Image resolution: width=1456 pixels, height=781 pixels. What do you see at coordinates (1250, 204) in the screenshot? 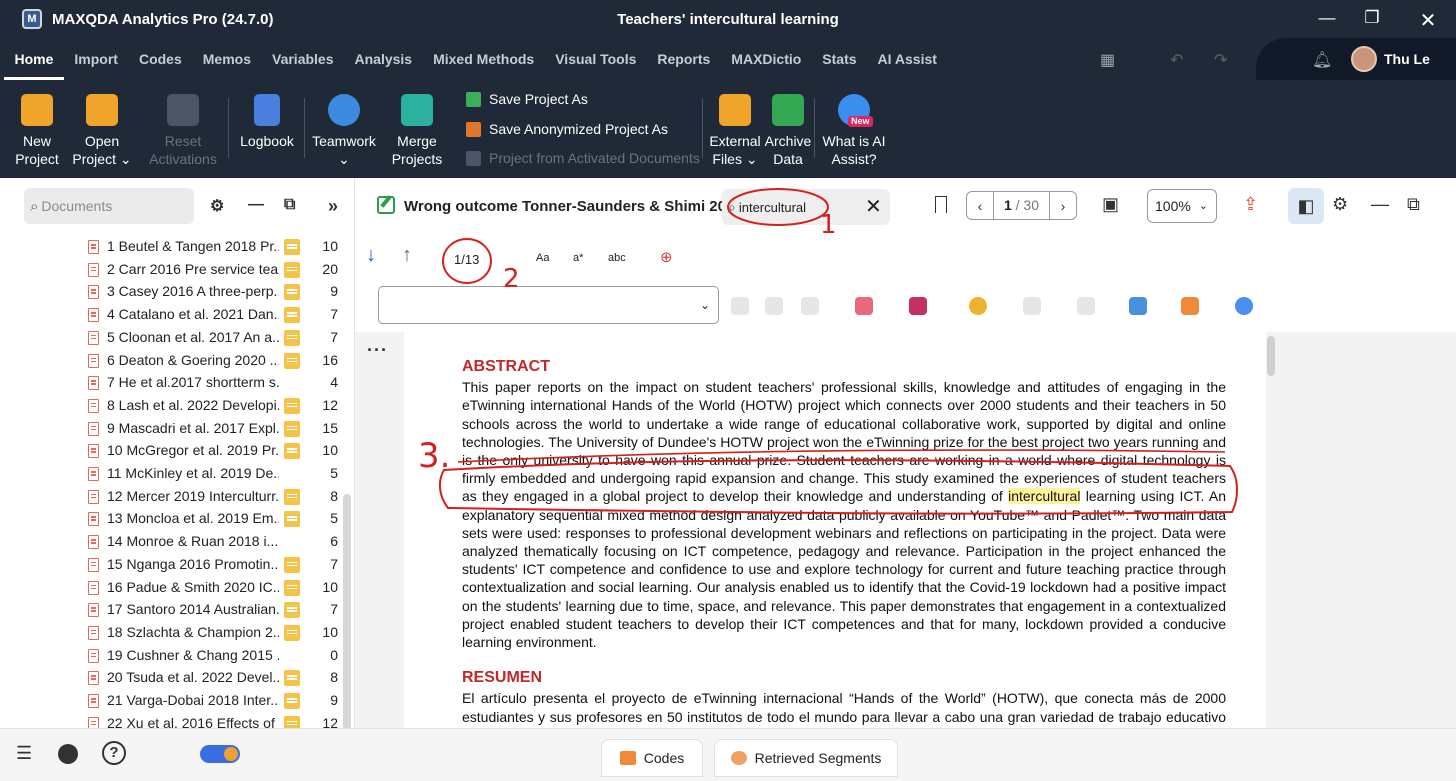
I see `export-icon: ⇪` at bounding box center [1250, 204].